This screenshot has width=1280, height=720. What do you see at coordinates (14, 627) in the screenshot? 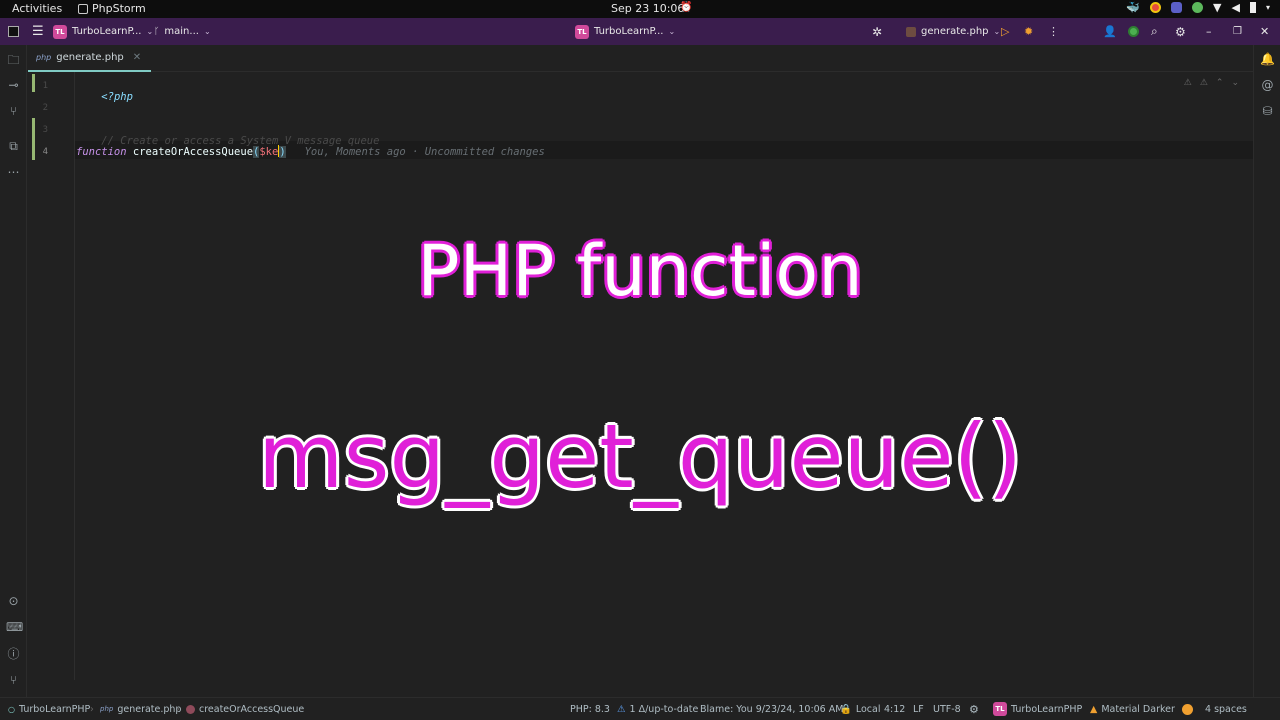
I see `terminal-icon: ⌨` at bounding box center [14, 627].